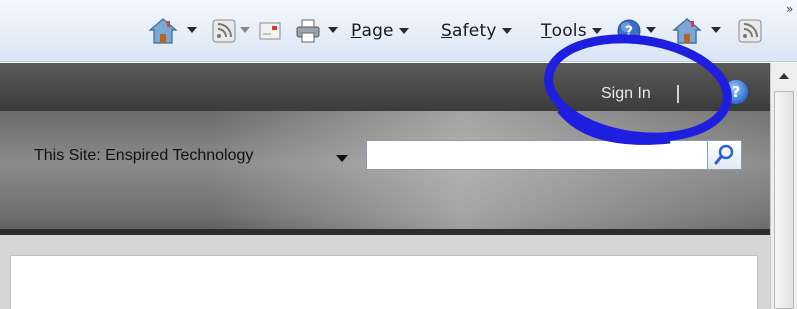  Describe the element at coordinates (537, 155) in the screenshot. I see `search-input` at that location.